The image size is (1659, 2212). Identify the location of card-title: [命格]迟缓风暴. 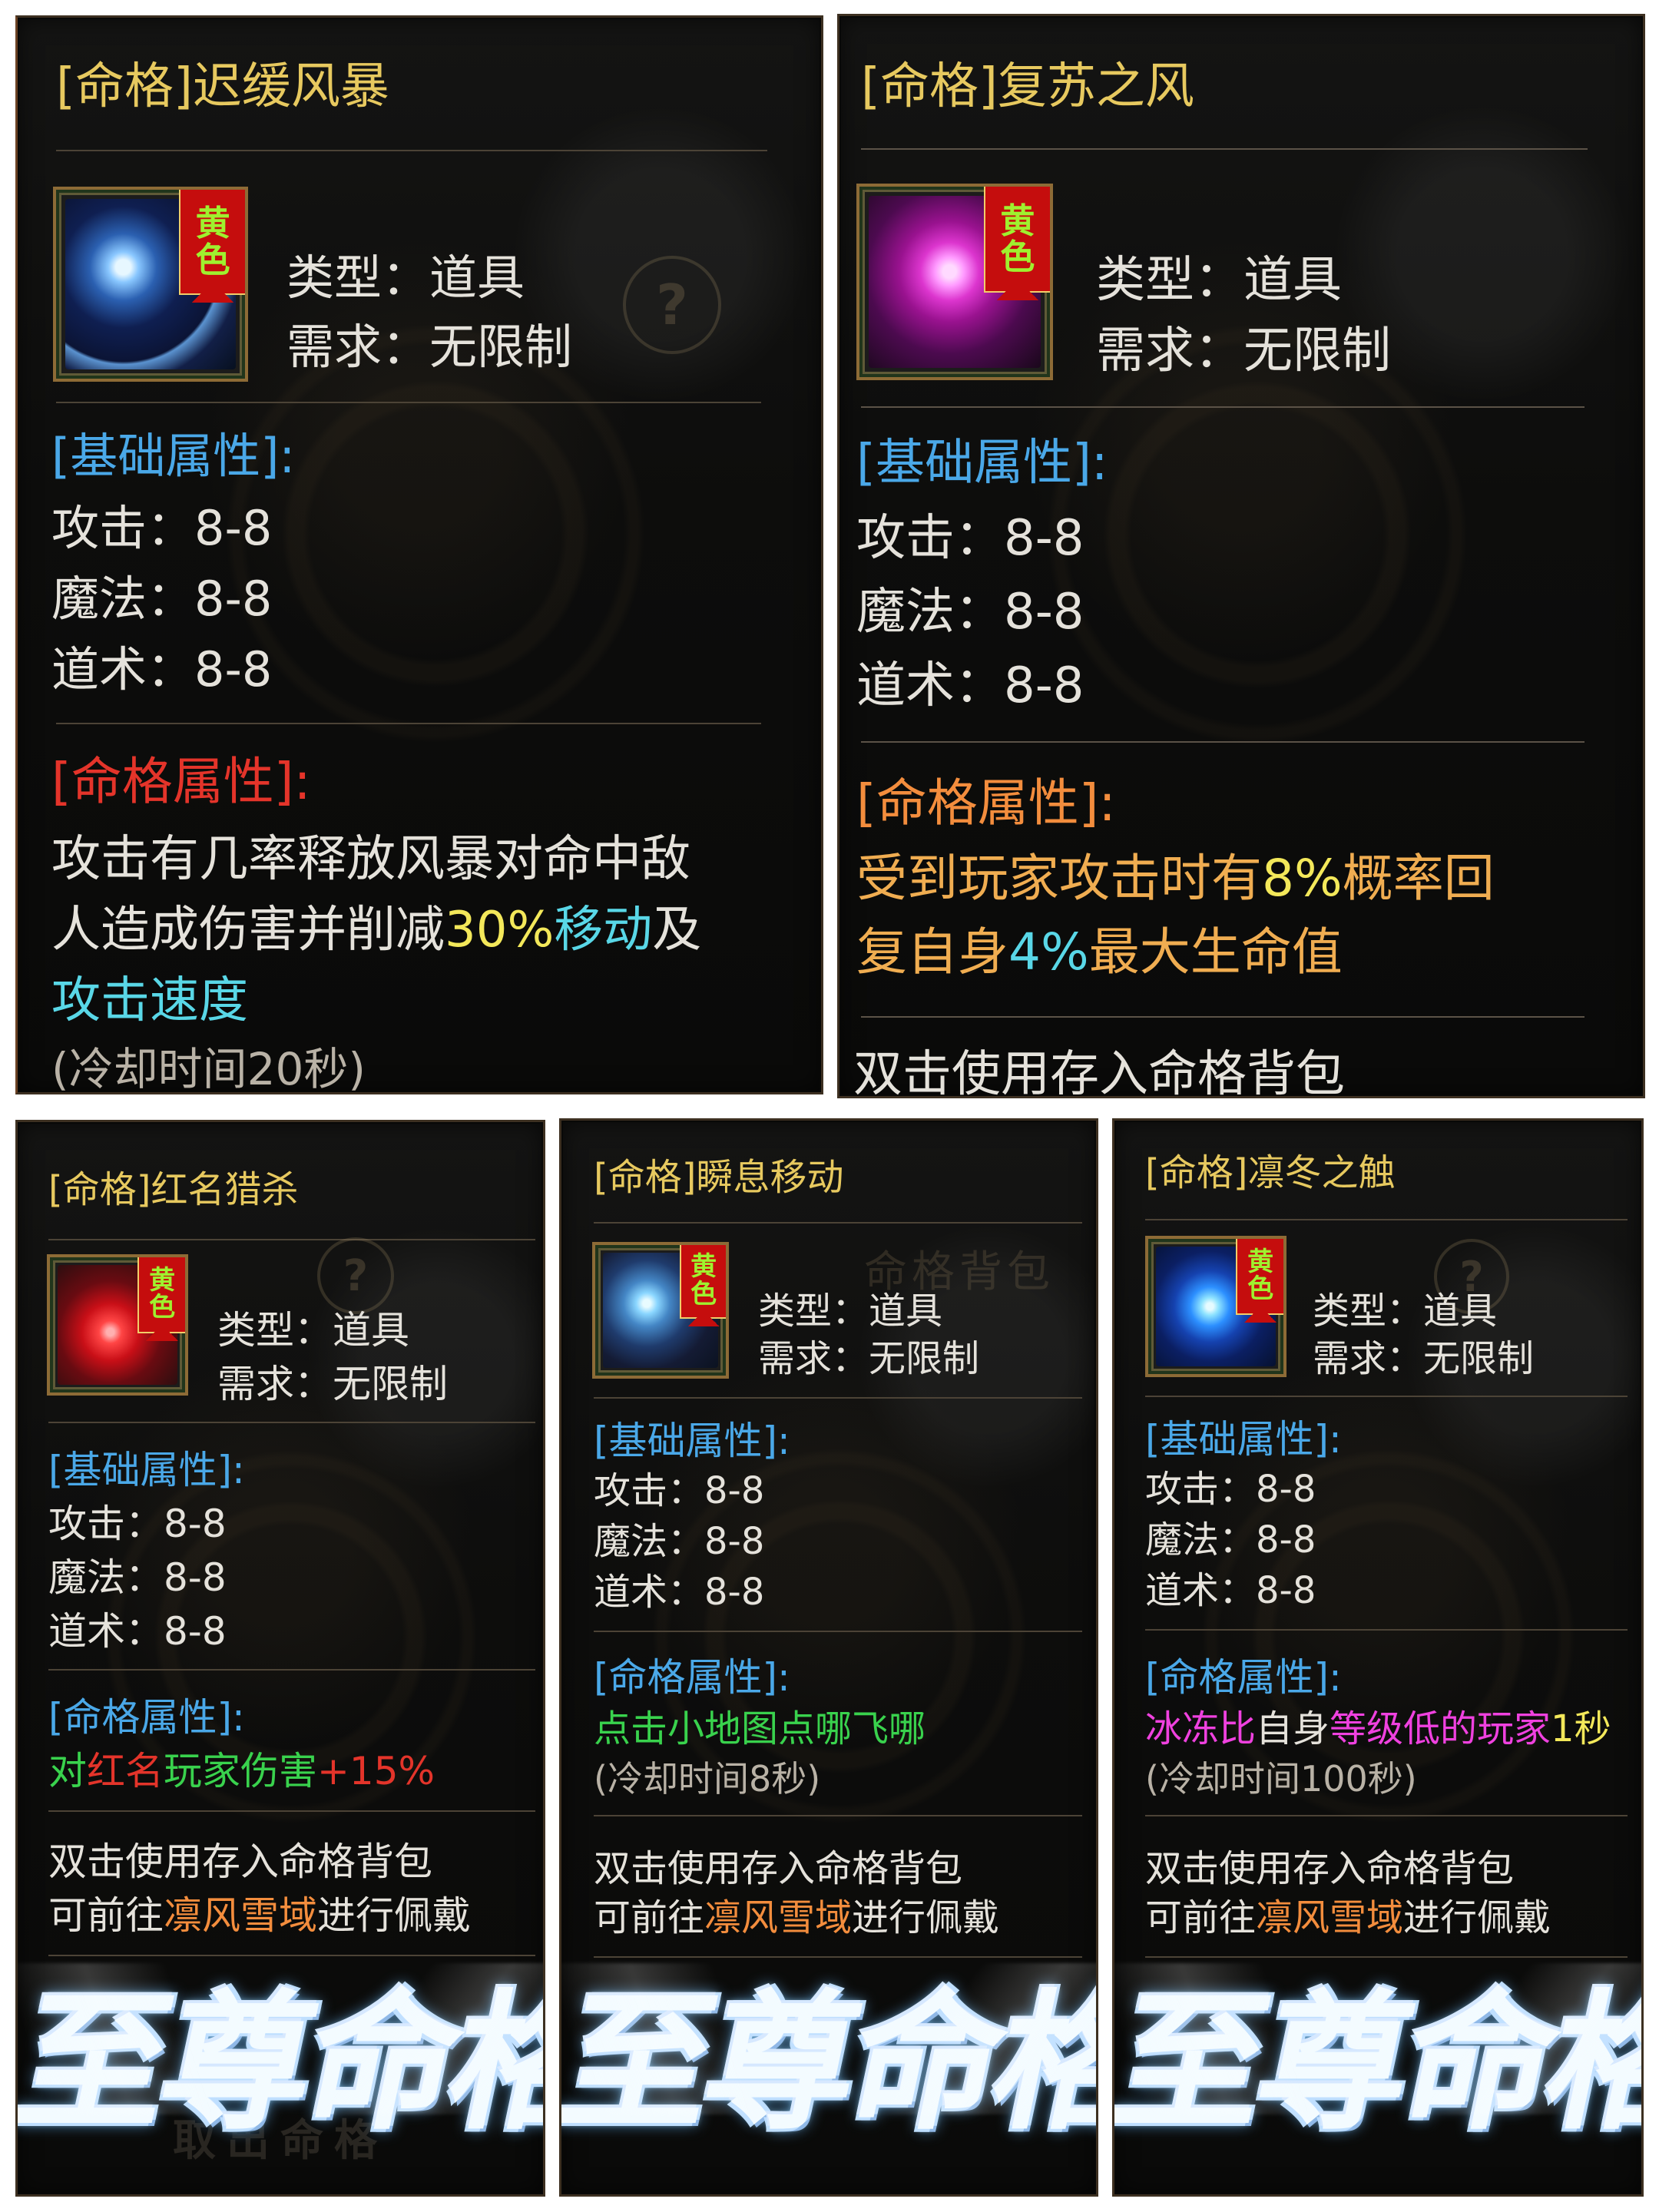
(222, 87).